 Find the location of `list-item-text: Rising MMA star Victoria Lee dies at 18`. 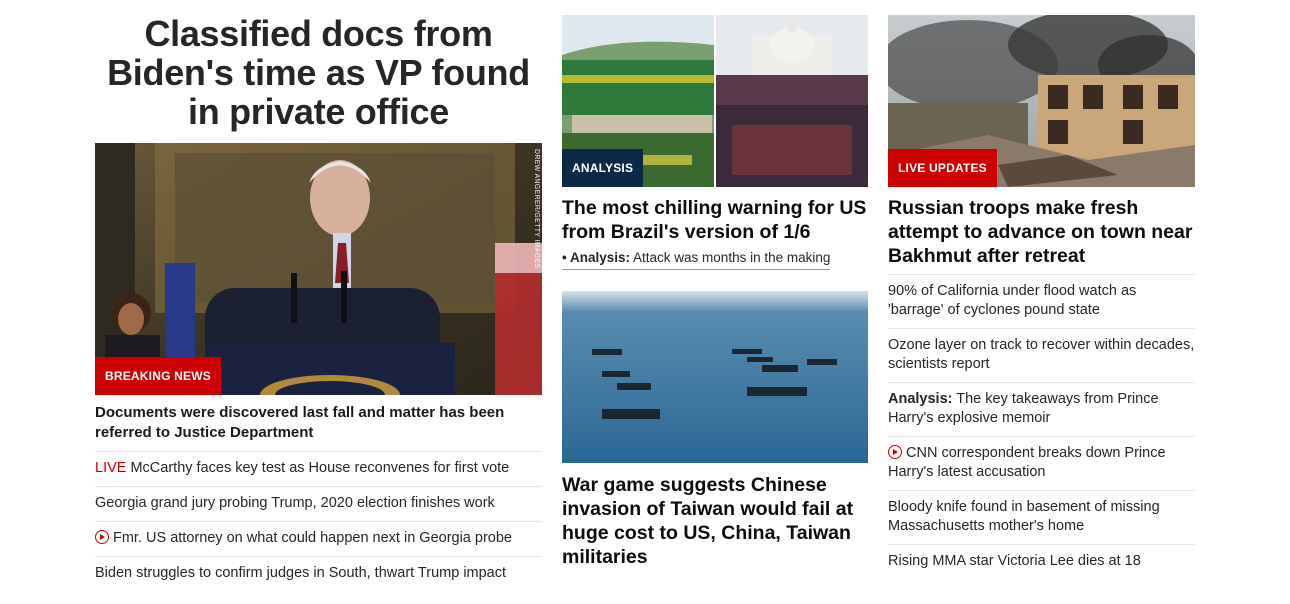

list-item-text: Rising MMA star Victoria Lee dies at 18 is located at coordinates (1014, 561).